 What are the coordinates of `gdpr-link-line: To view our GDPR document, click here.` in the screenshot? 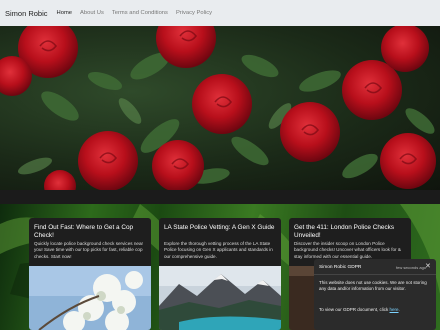 It's located at (359, 309).